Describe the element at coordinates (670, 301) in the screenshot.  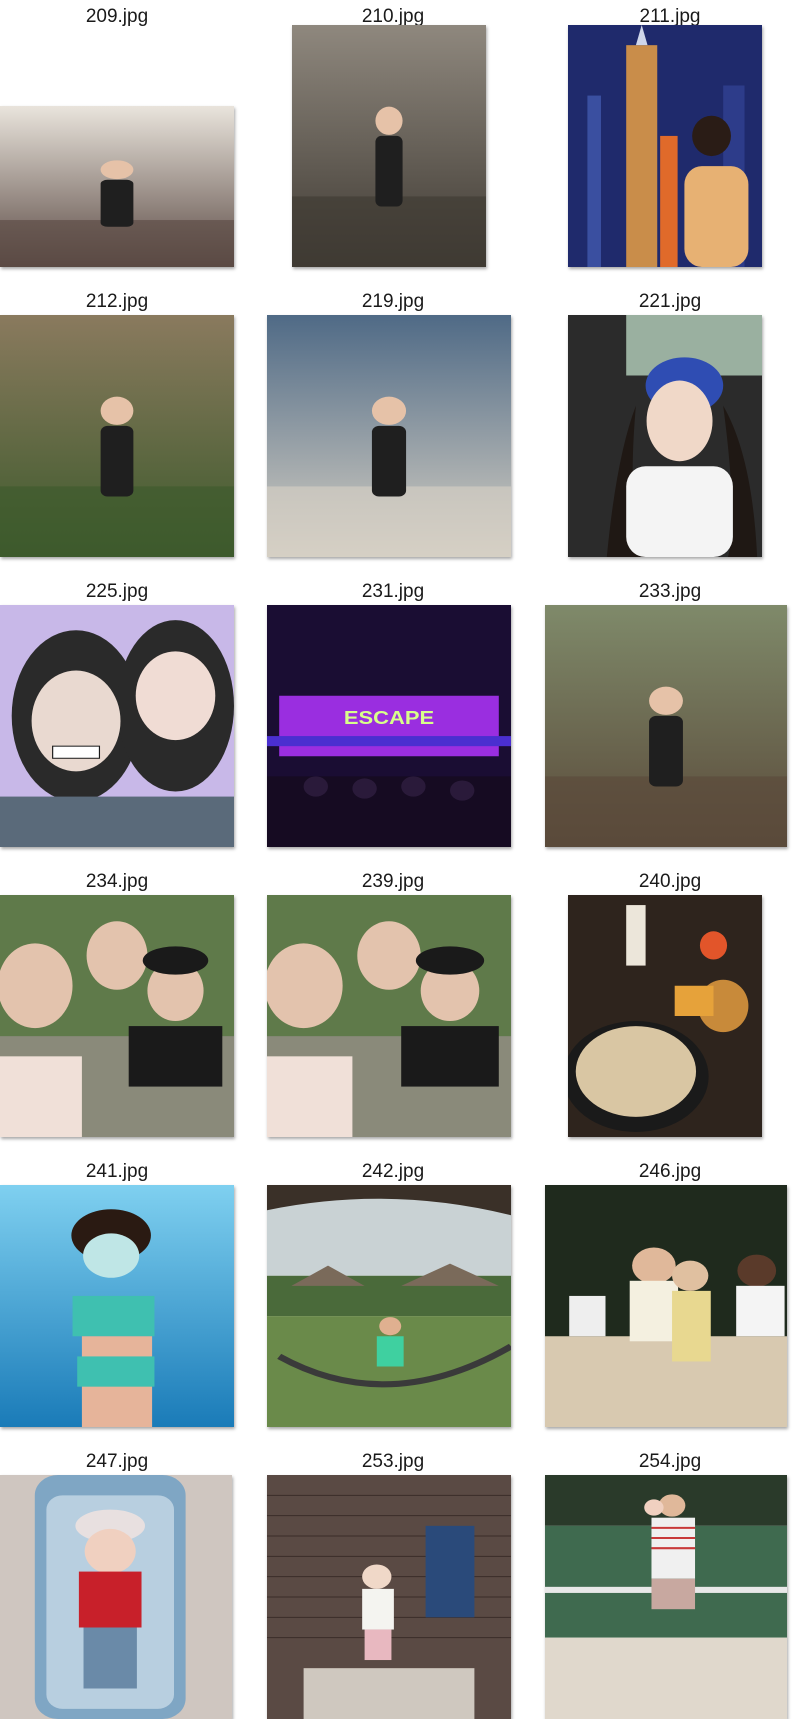
I see `file-name-label: 221.jpg` at that location.